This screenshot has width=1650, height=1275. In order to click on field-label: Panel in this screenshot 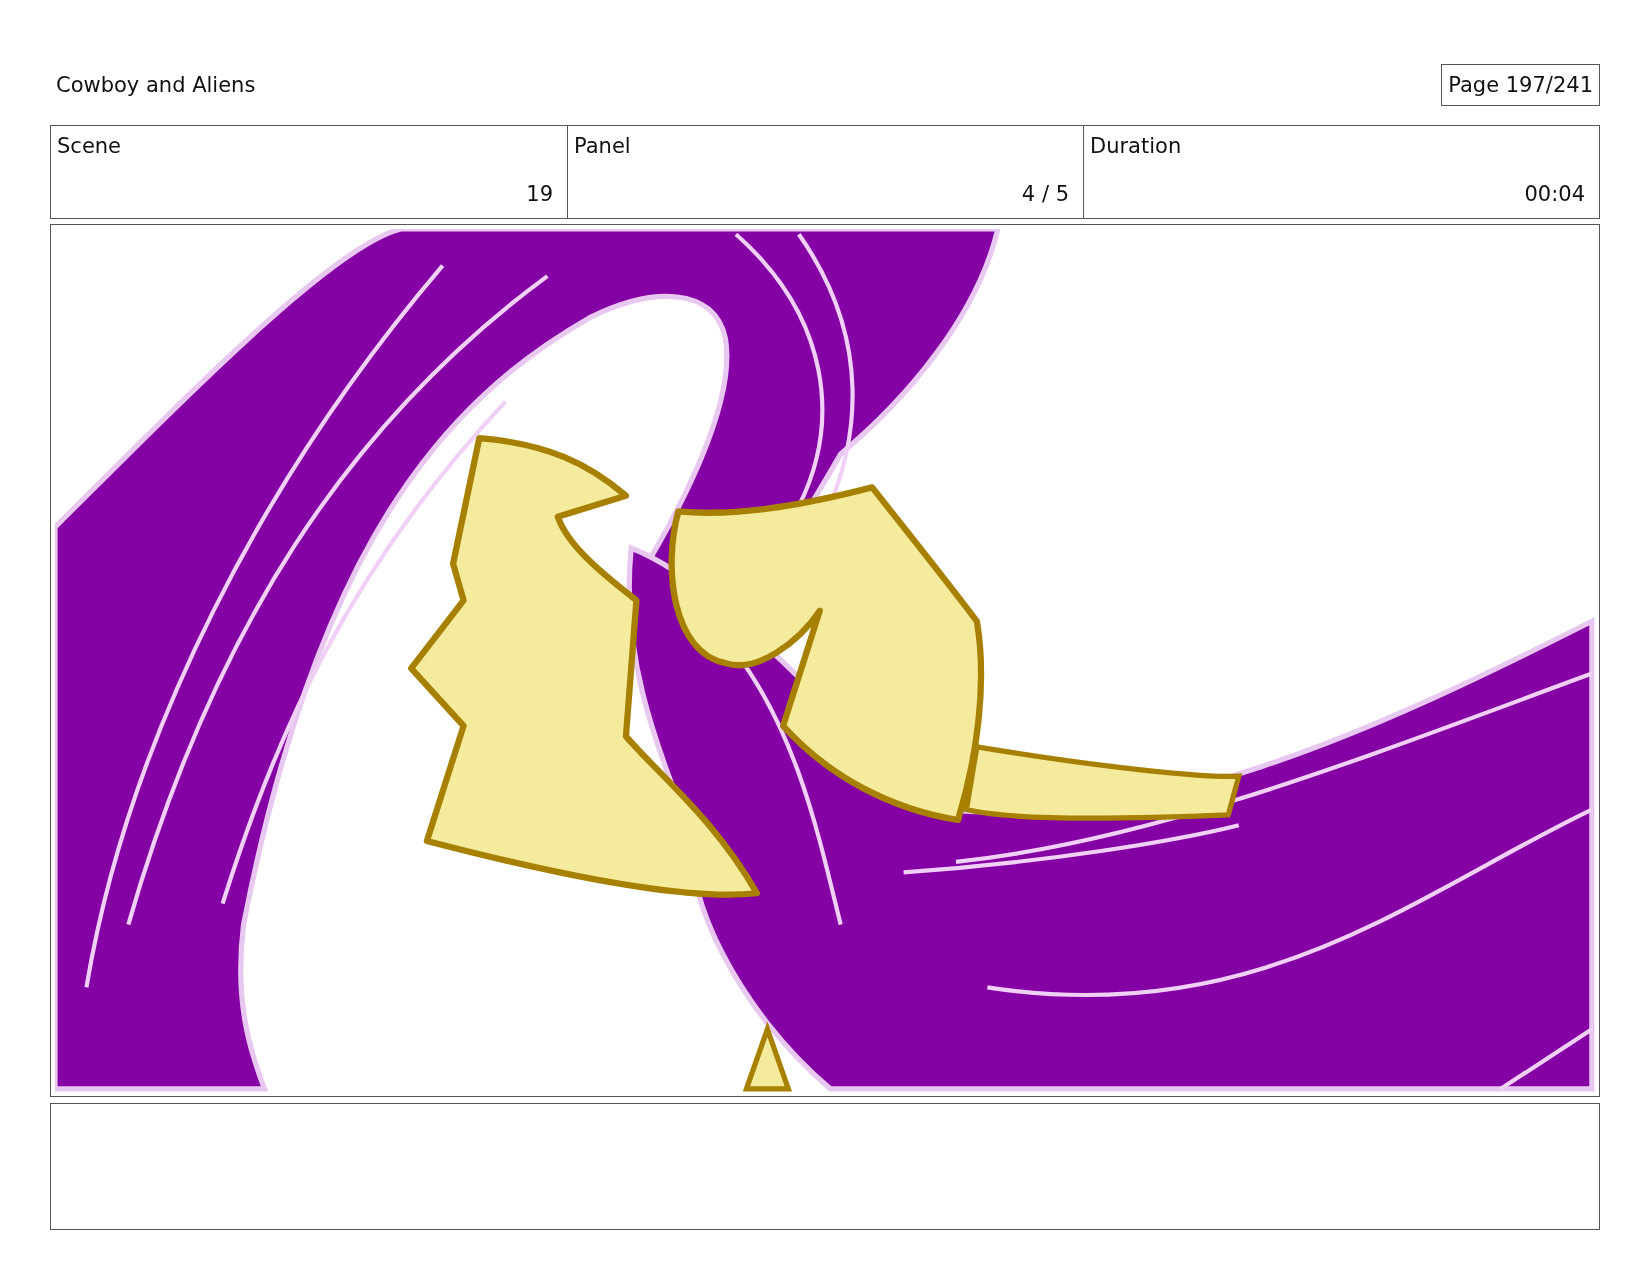, I will do `click(602, 146)`.